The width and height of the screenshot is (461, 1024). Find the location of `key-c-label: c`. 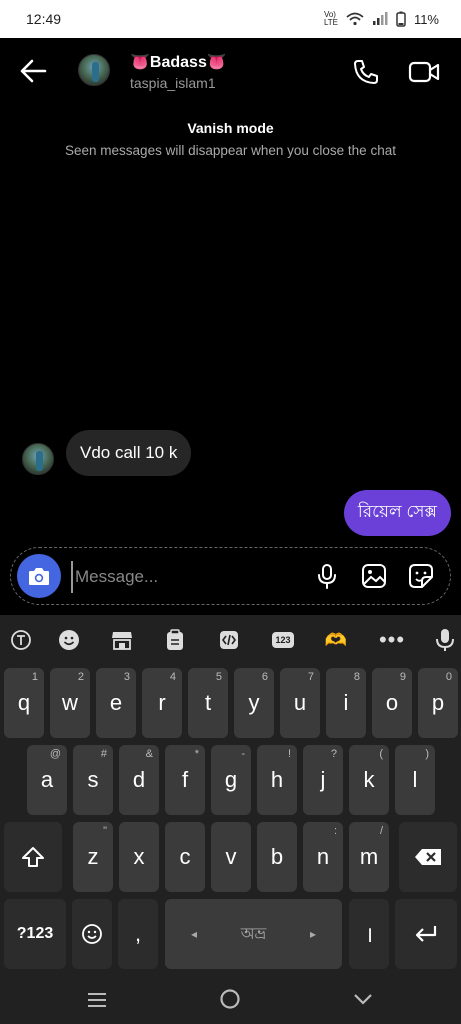

key-c-label: c is located at coordinates (185, 856).